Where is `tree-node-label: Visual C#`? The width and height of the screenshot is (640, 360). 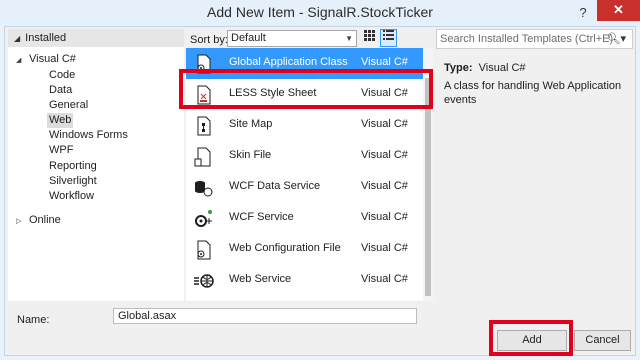 tree-node-label: Visual C# is located at coordinates (52, 59).